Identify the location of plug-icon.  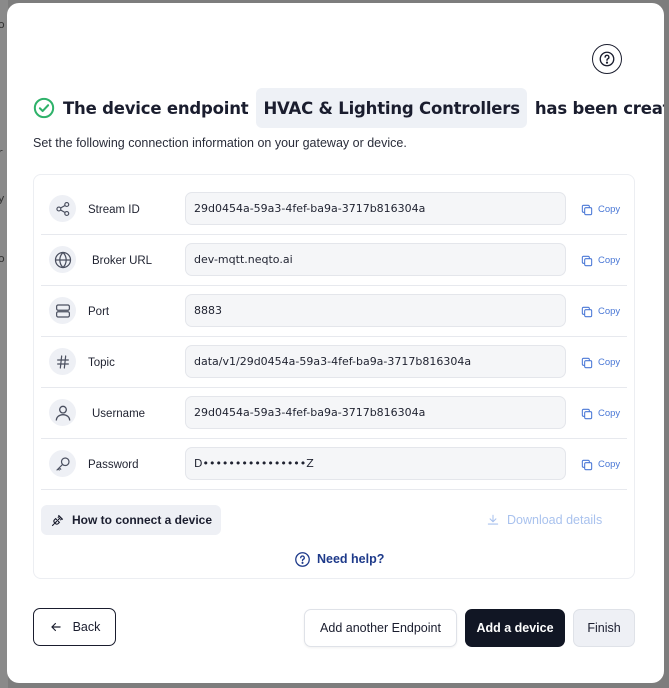
(57, 520).